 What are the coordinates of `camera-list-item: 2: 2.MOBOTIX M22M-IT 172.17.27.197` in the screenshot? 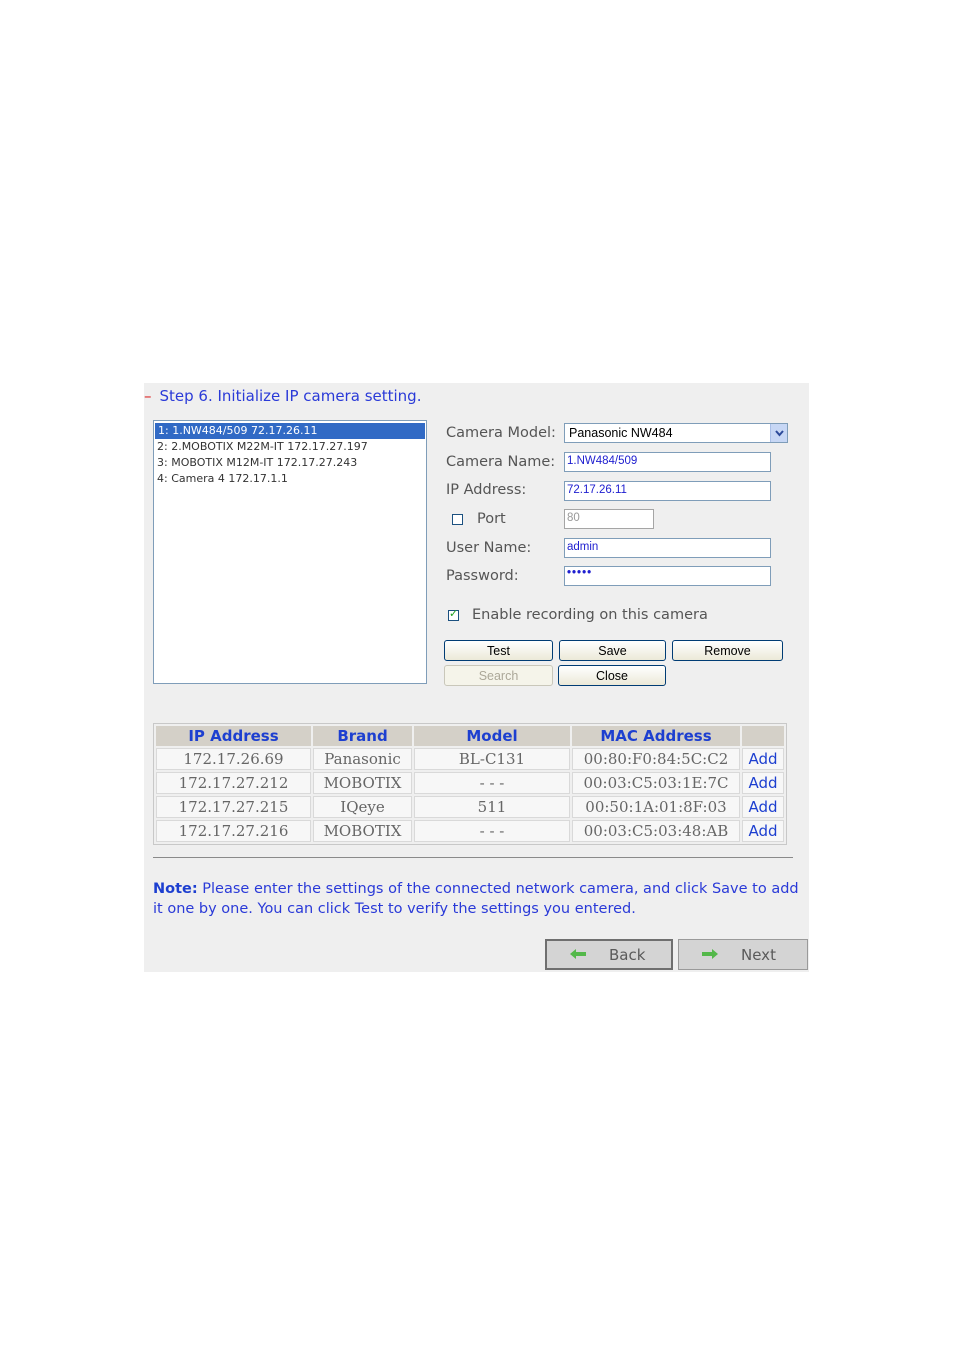 It's located at (290, 447).